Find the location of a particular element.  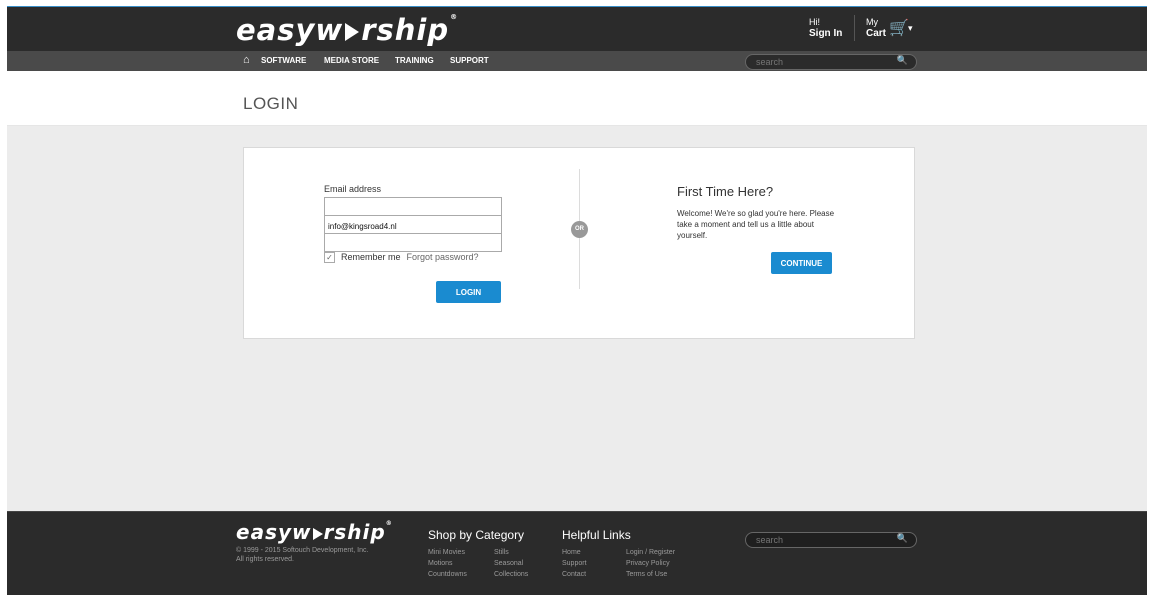

footer-link-privacy-policy: Privacy Policy is located at coordinates (648, 563).